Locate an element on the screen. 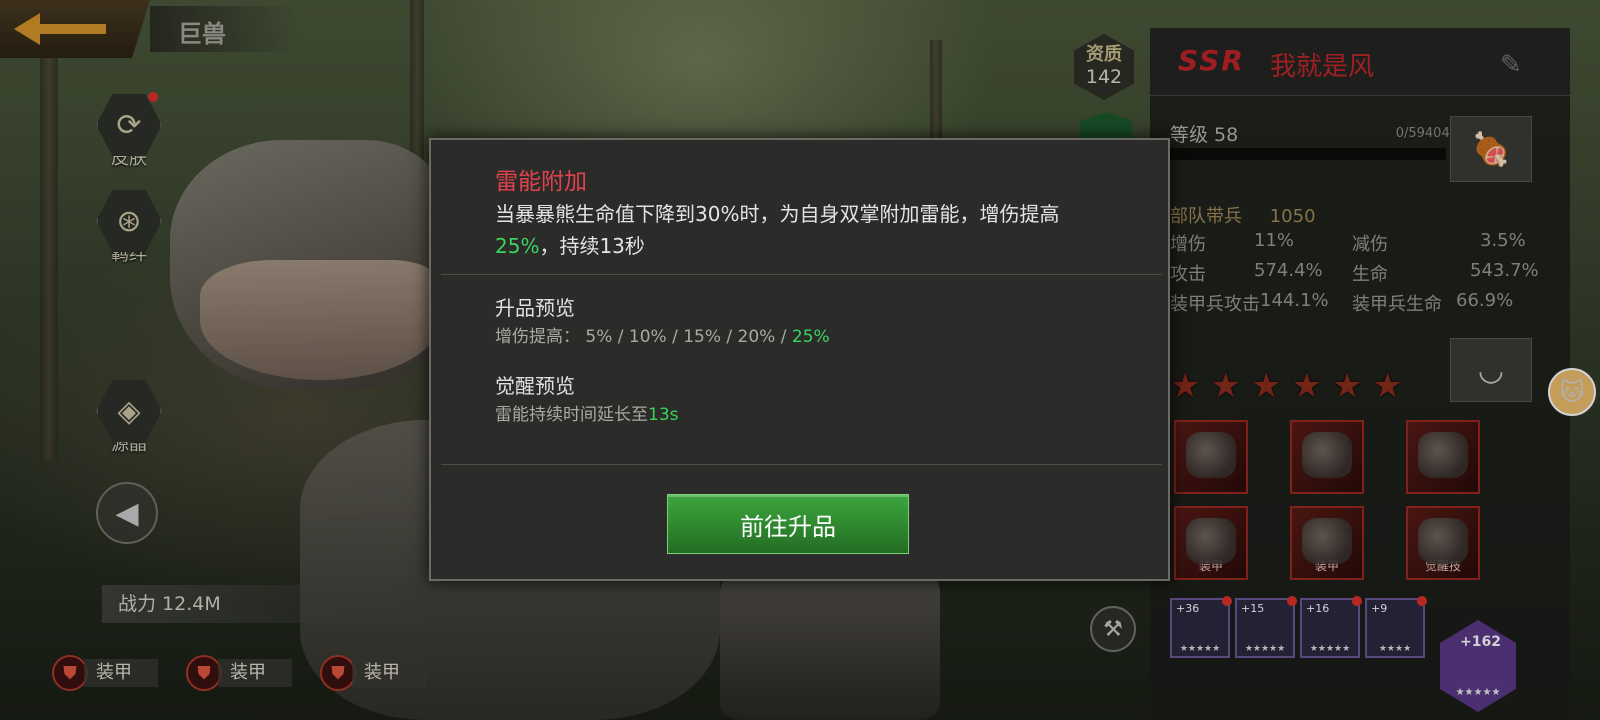 The width and height of the screenshot is (1600, 720). desc-highlight: 25% is located at coordinates (517, 246).